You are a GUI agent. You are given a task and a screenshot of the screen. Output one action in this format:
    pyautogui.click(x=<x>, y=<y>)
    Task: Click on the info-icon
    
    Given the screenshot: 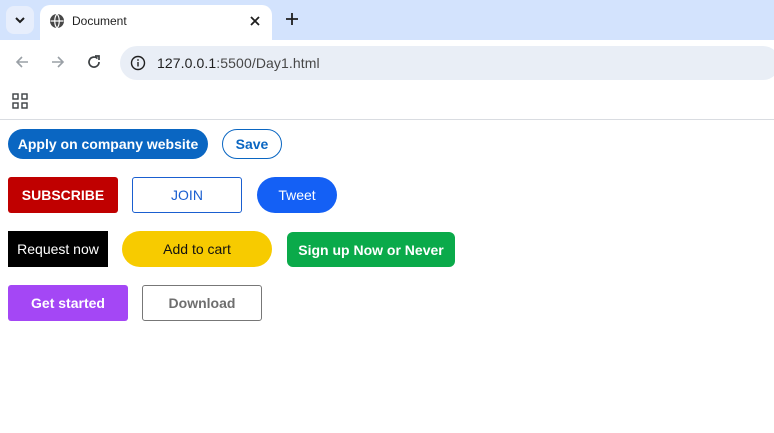 What is the action you would take?
    pyautogui.click(x=138, y=63)
    